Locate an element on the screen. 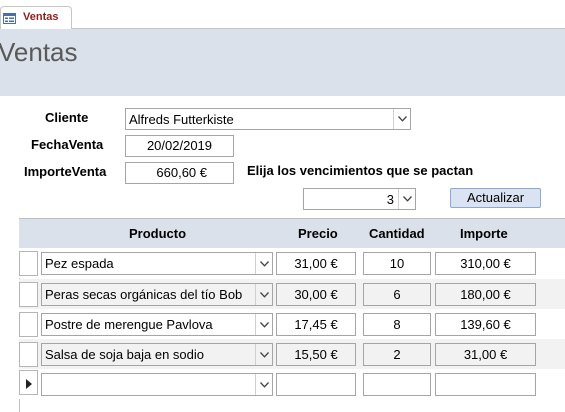 The height and width of the screenshot is (412, 565). actualizar-button: Actualizar is located at coordinates (495, 198).